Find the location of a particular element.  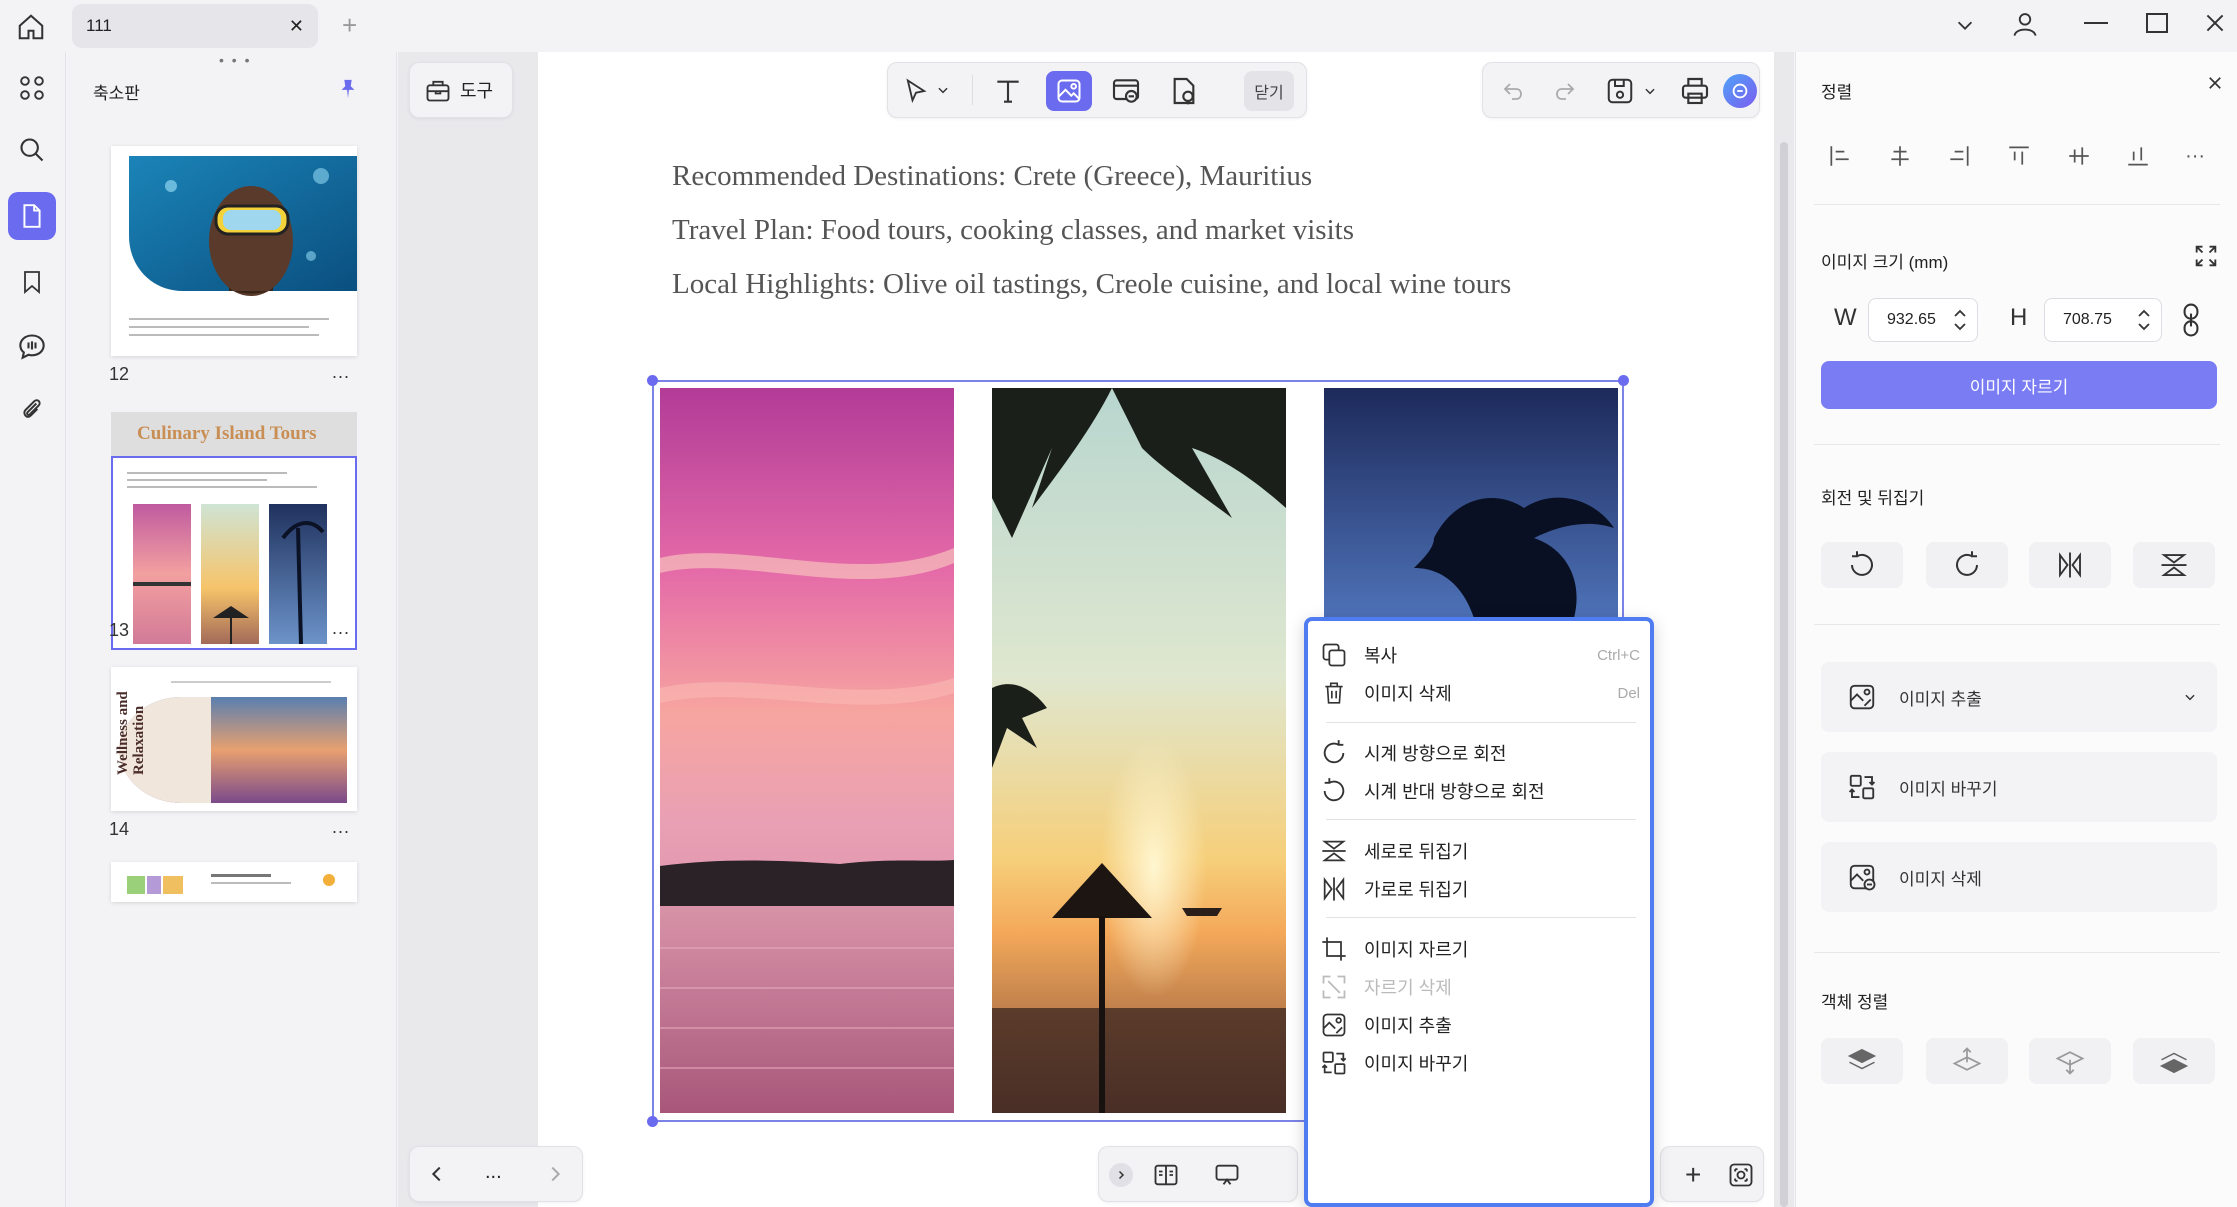

width-label: W is located at coordinates (1845, 317).